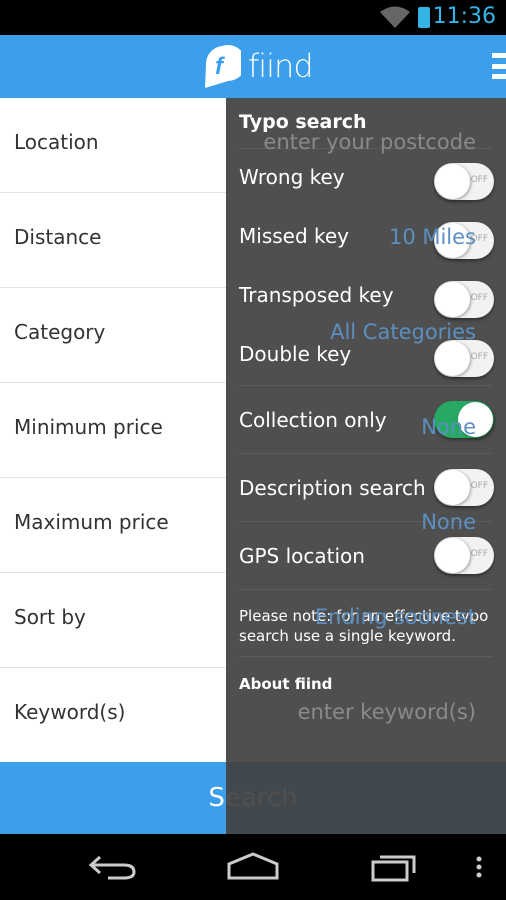 The width and height of the screenshot is (506, 900). Describe the element at coordinates (70, 712) in the screenshot. I see `field-label: Keyword(s)` at that location.